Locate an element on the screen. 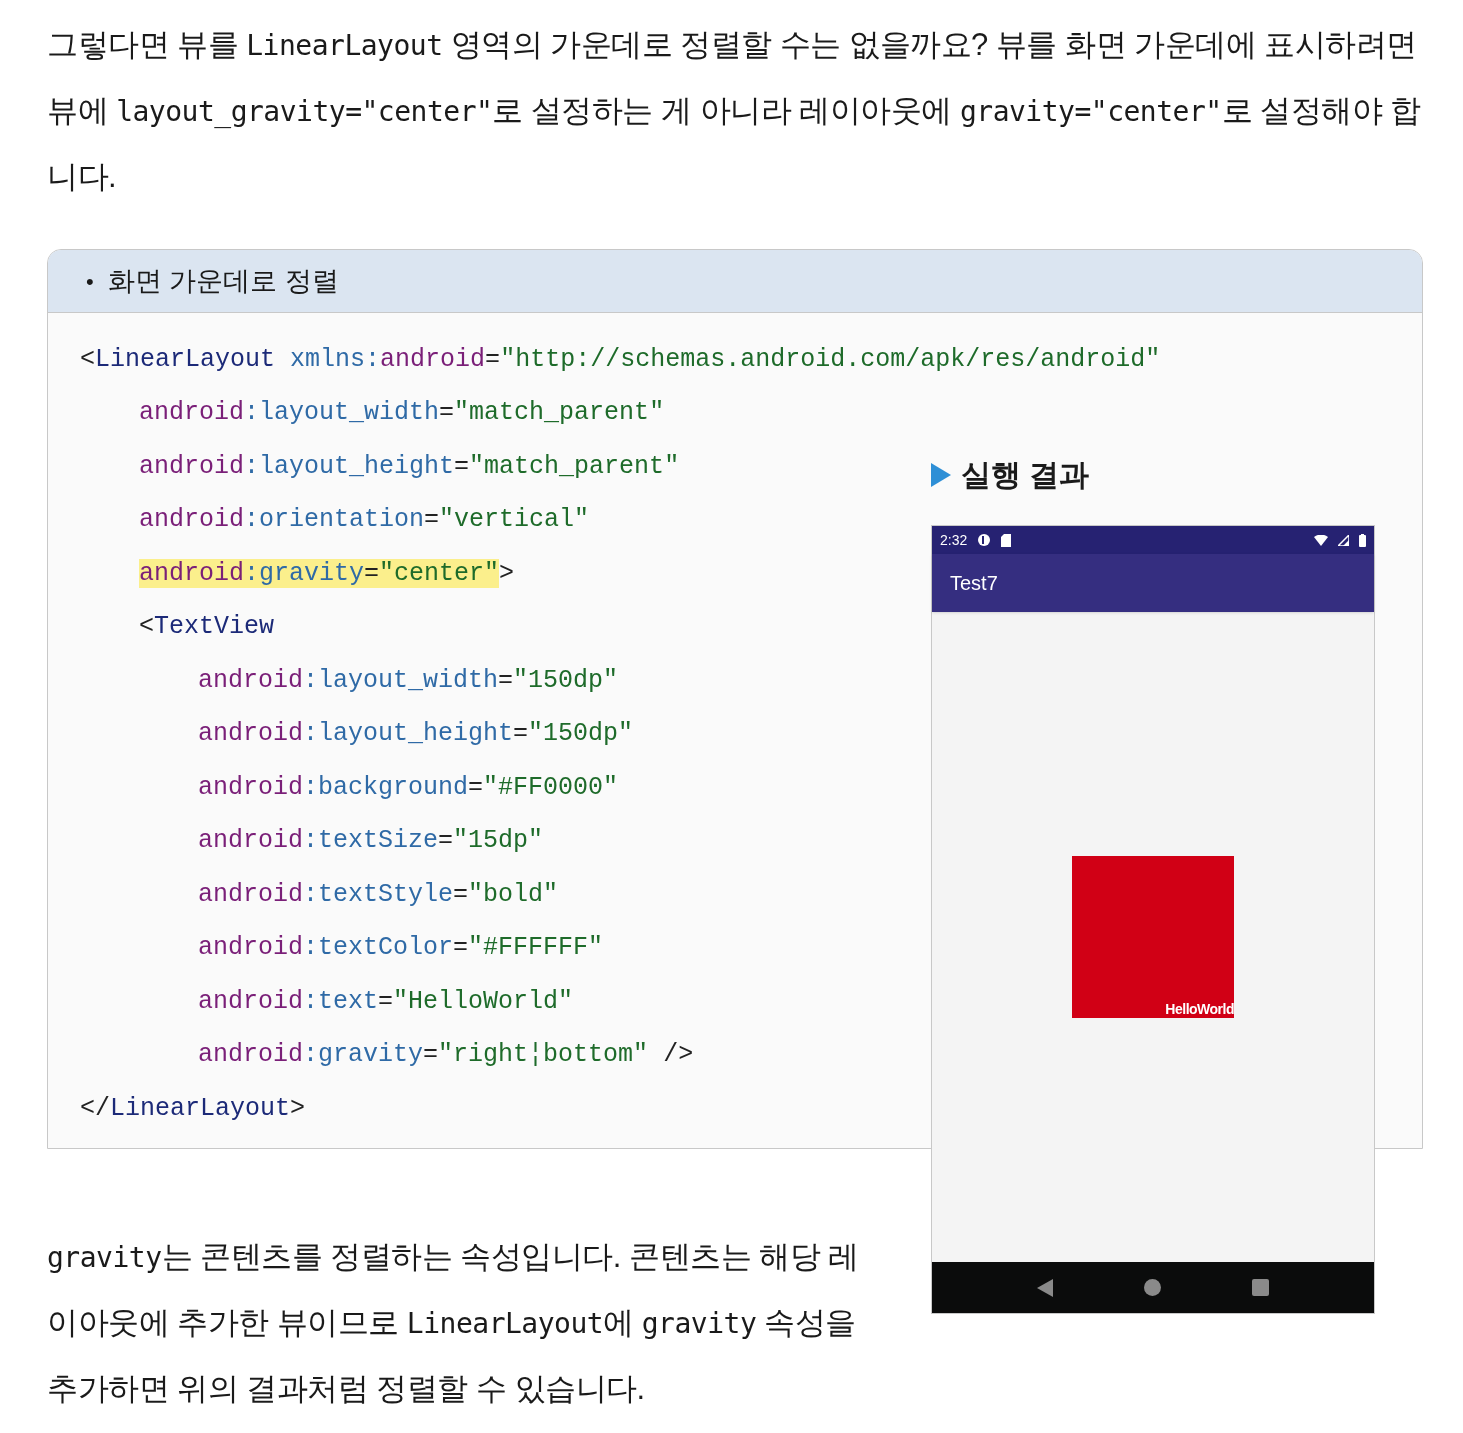  outro-paragraph: gravity는 콘텐츠를 정렬하는 속성입니다. 콘텐츠는 해당 레이아웃에 추가한 뷰이므로 LinearLayout에 gravity 속성을 추가하면 위의 결과처럼 정렬할 수 있습니다. is located at coordinates (453, 1322).